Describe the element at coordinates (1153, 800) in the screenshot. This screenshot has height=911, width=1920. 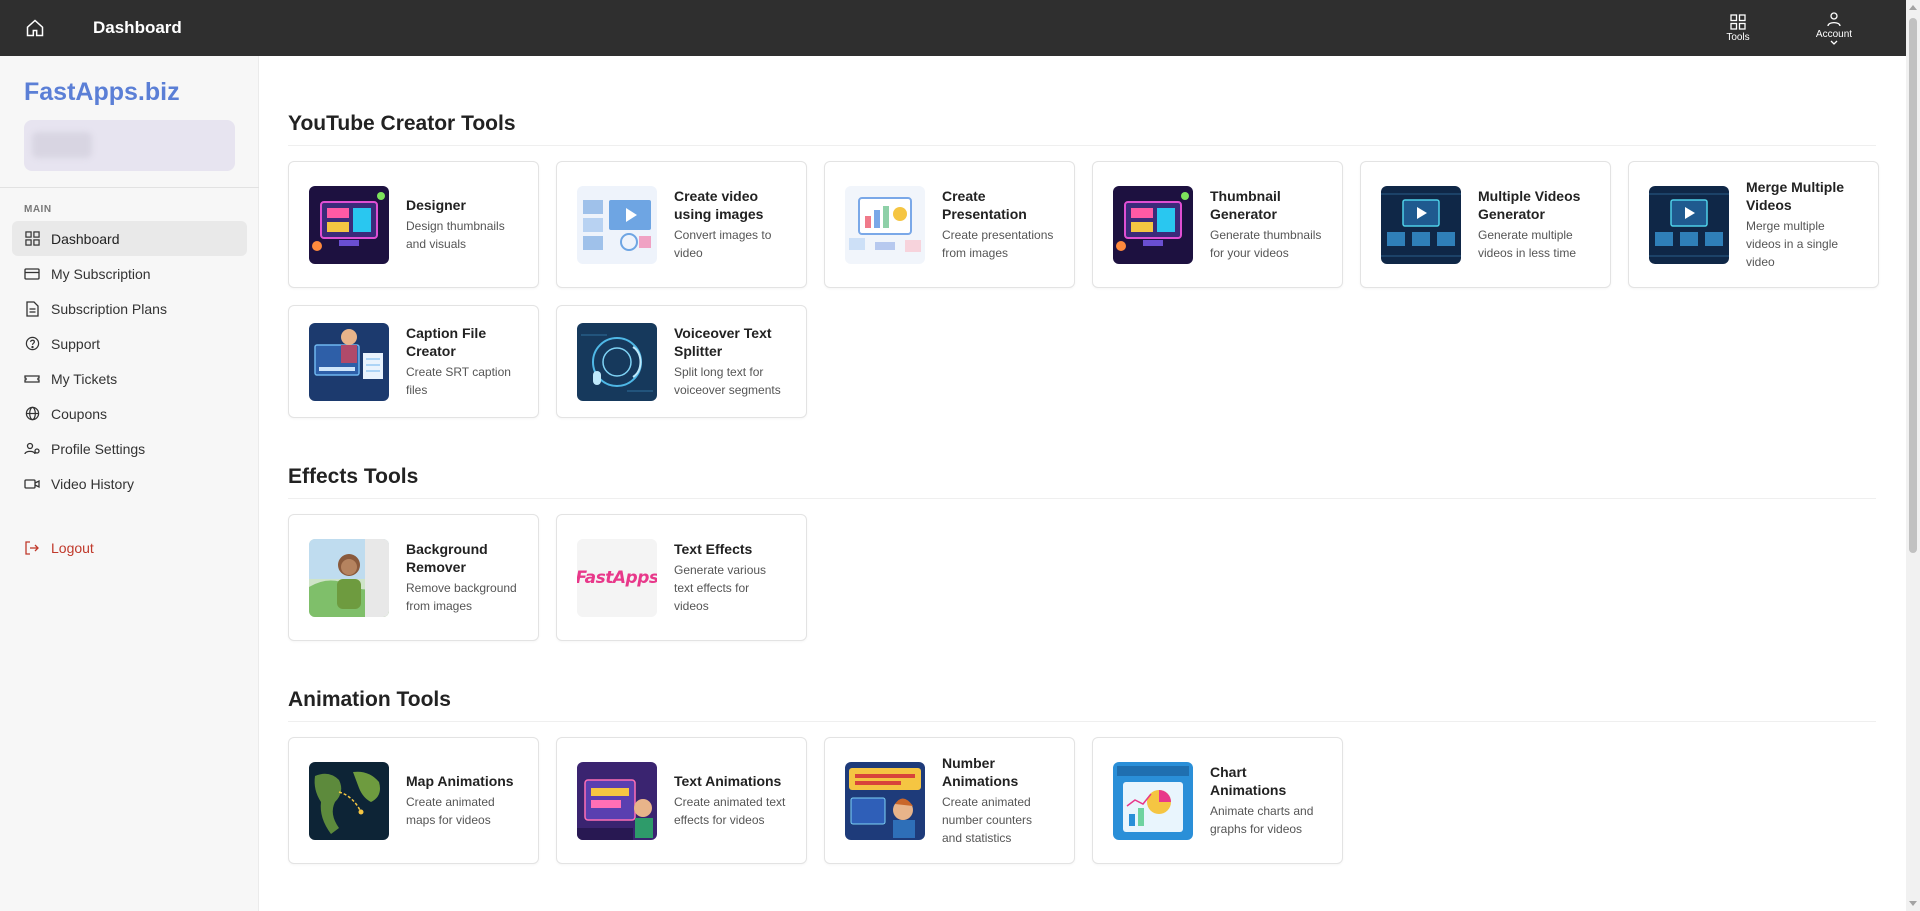
I see `chart-animations-thumbnail` at that location.